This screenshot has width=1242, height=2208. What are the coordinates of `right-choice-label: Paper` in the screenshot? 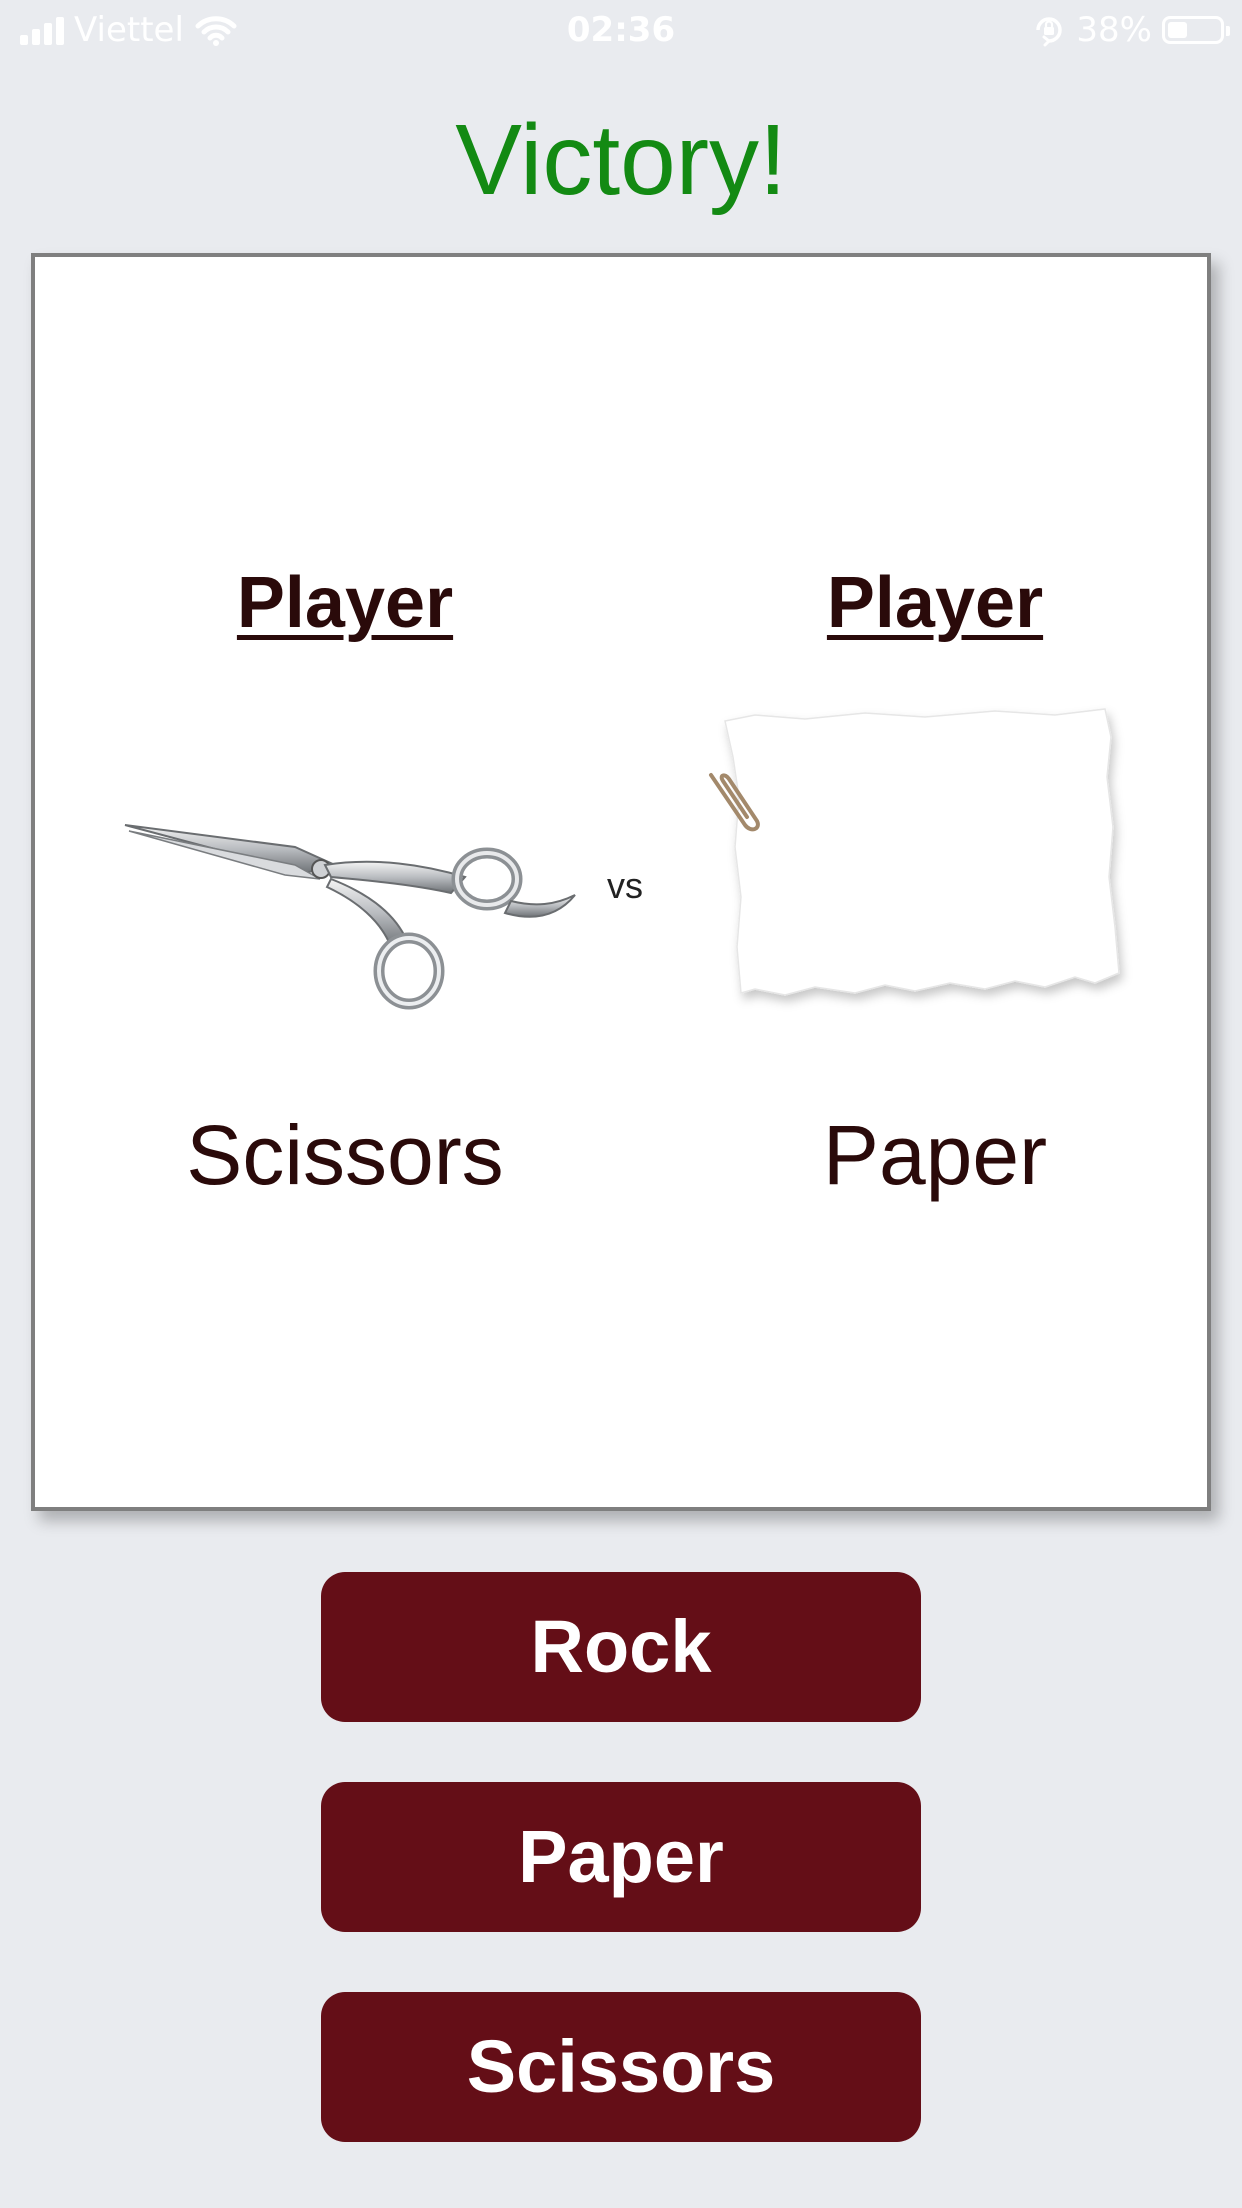 It's located at (935, 1155).